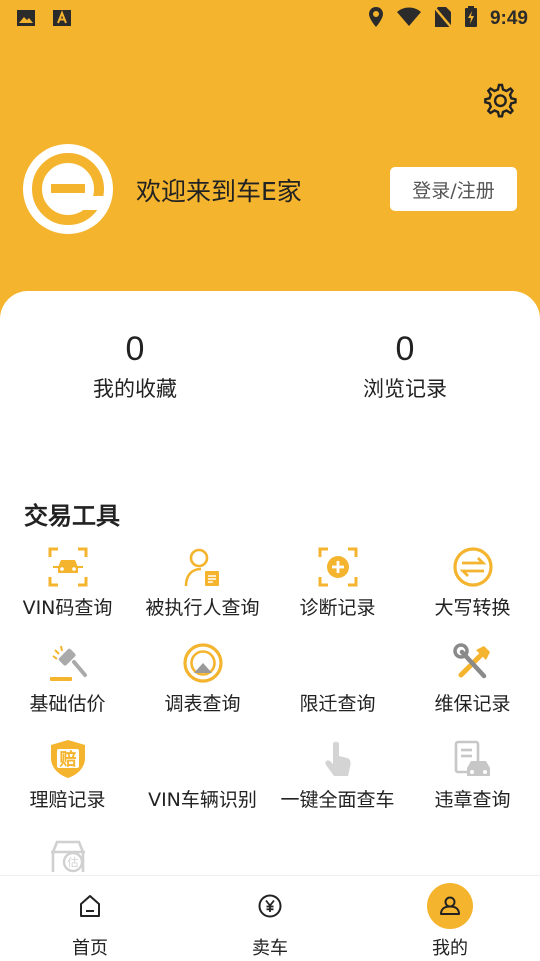 The height and width of the screenshot is (961, 540). Describe the element at coordinates (409, 19) in the screenshot. I see `wifi-icon` at that location.